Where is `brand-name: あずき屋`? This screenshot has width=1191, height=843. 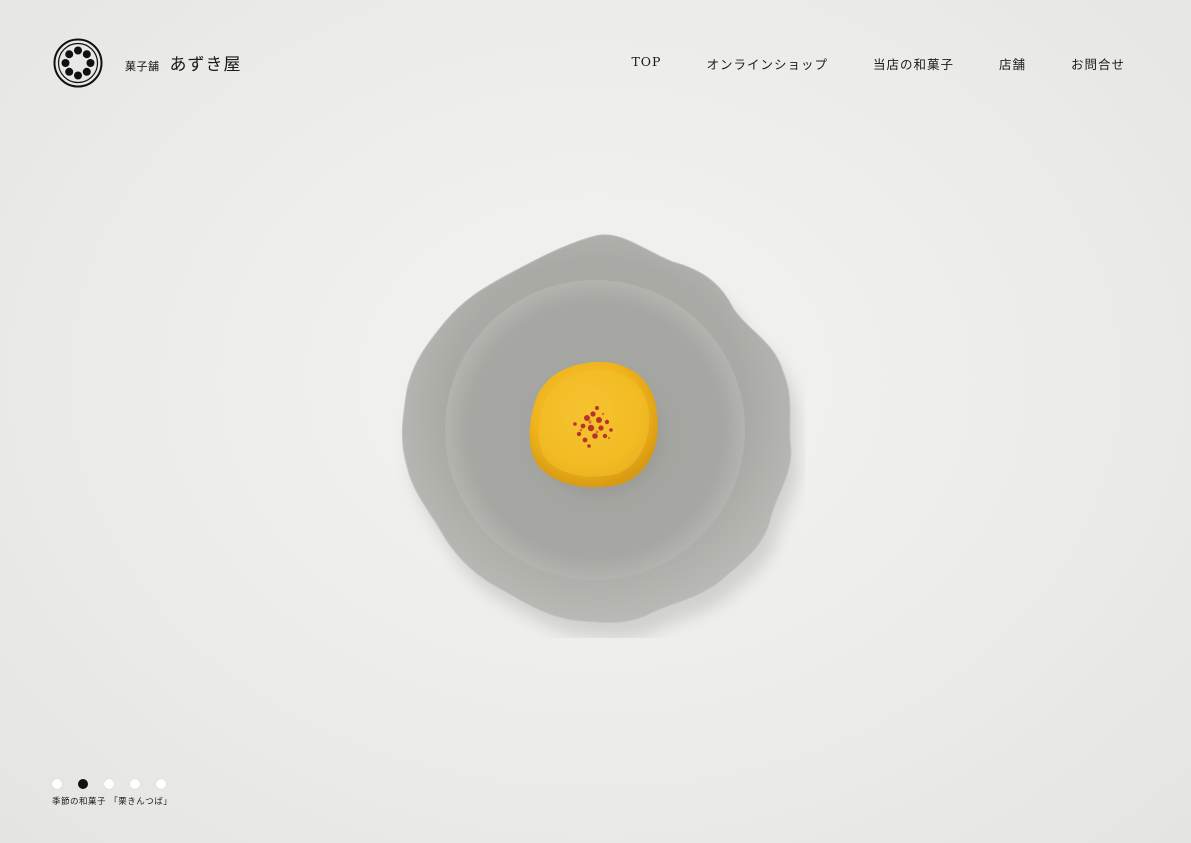 brand-name: あずき屋 is located at coordinates (205, 65).